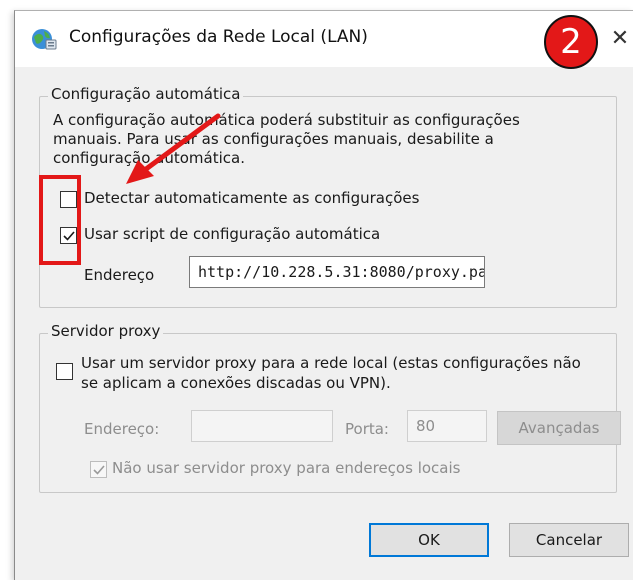  What do you see at coordinates (232, 234) in the screenshot?
I see `use-script-label: Usar script de configuração automática` at bounding box center [232, 234].